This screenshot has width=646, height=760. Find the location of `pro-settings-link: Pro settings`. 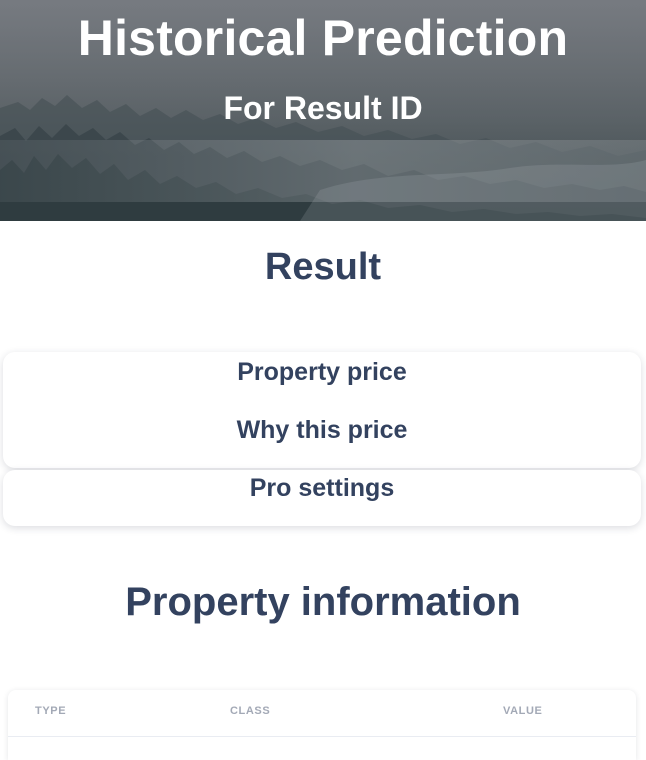

pro-settings-link: Pro settings is located at coordinates (322, 488).